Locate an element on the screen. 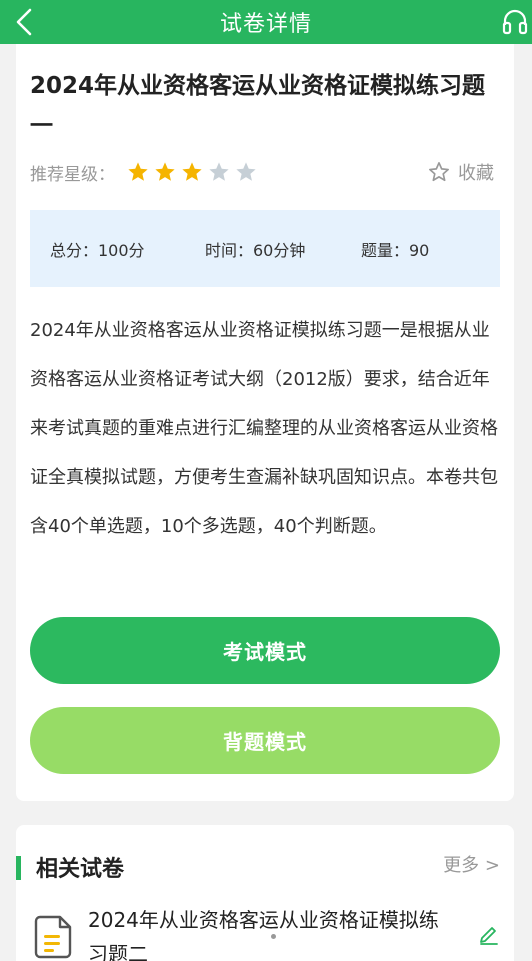 The width and height of the screenshot is (532, 961). favorite-button: 收藏 is located at coordinates (461, 172).